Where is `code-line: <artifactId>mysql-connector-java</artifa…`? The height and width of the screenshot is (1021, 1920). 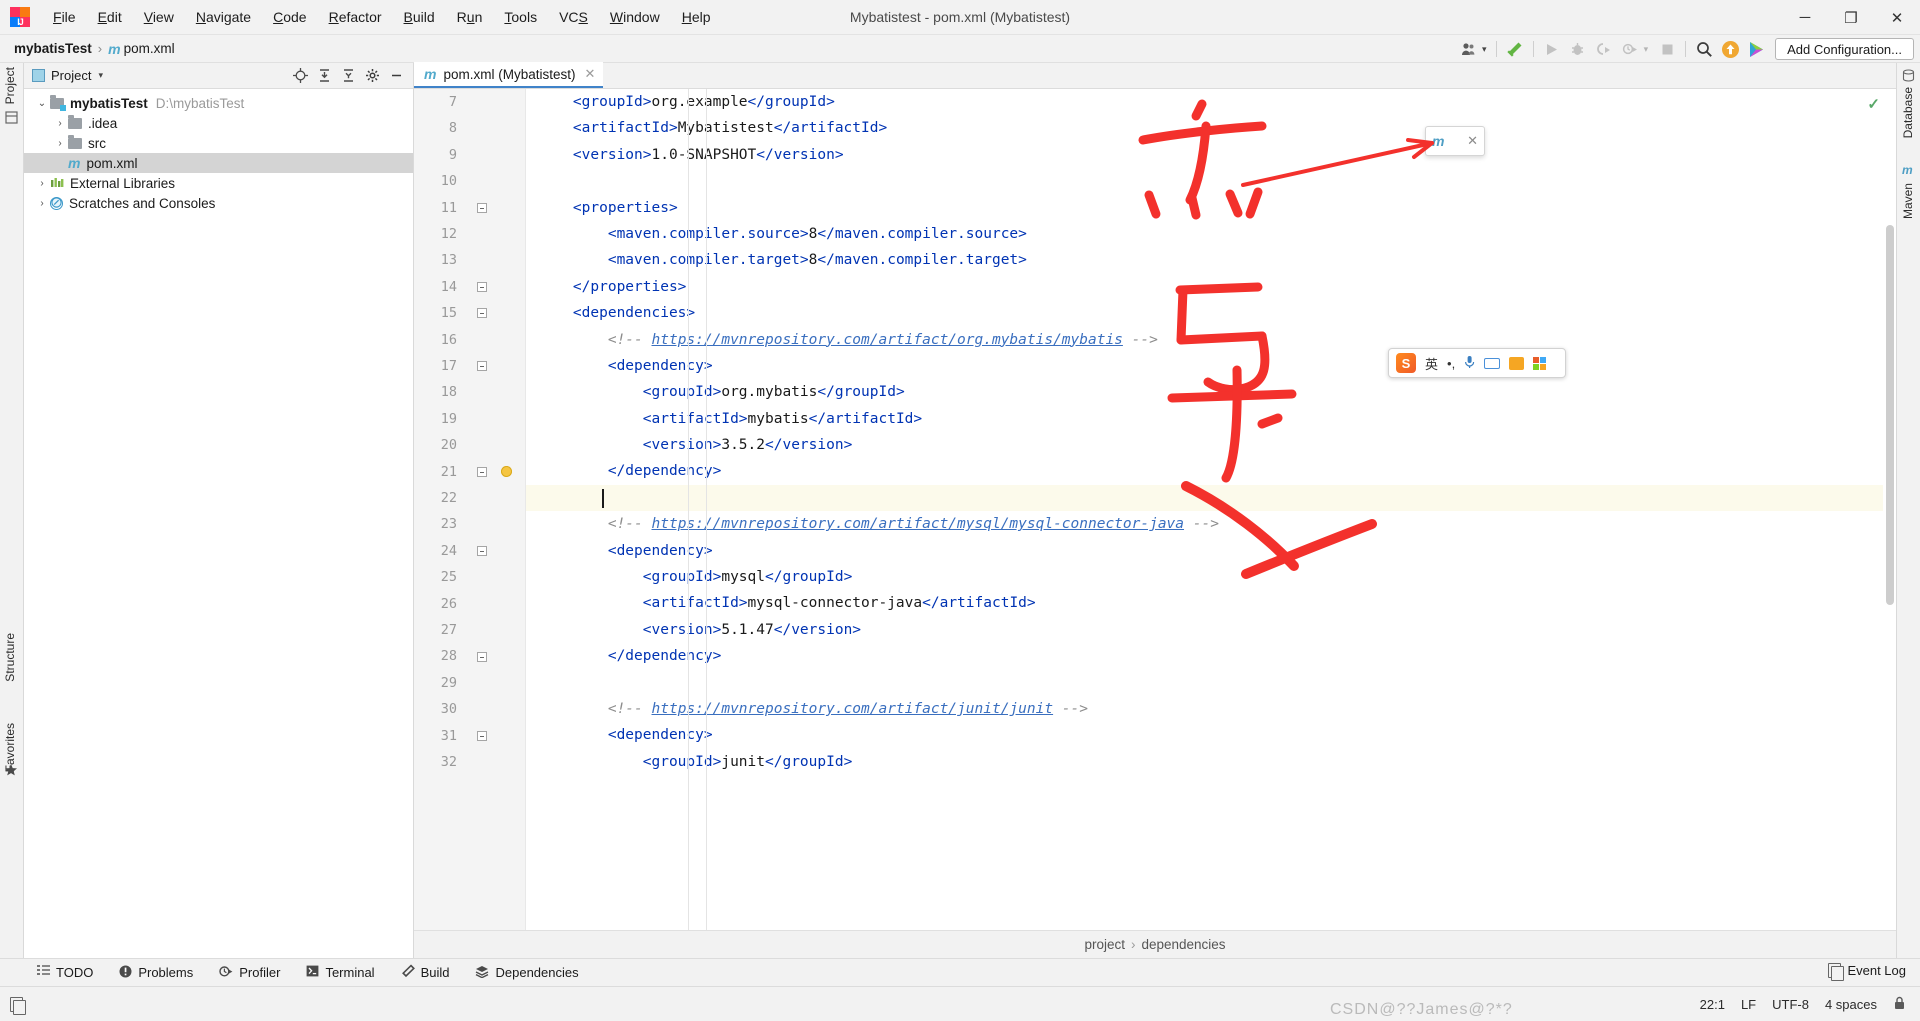
code-line: <artifactId>mysql-connector-java</artifa… is located at coordinates (1211, 603).